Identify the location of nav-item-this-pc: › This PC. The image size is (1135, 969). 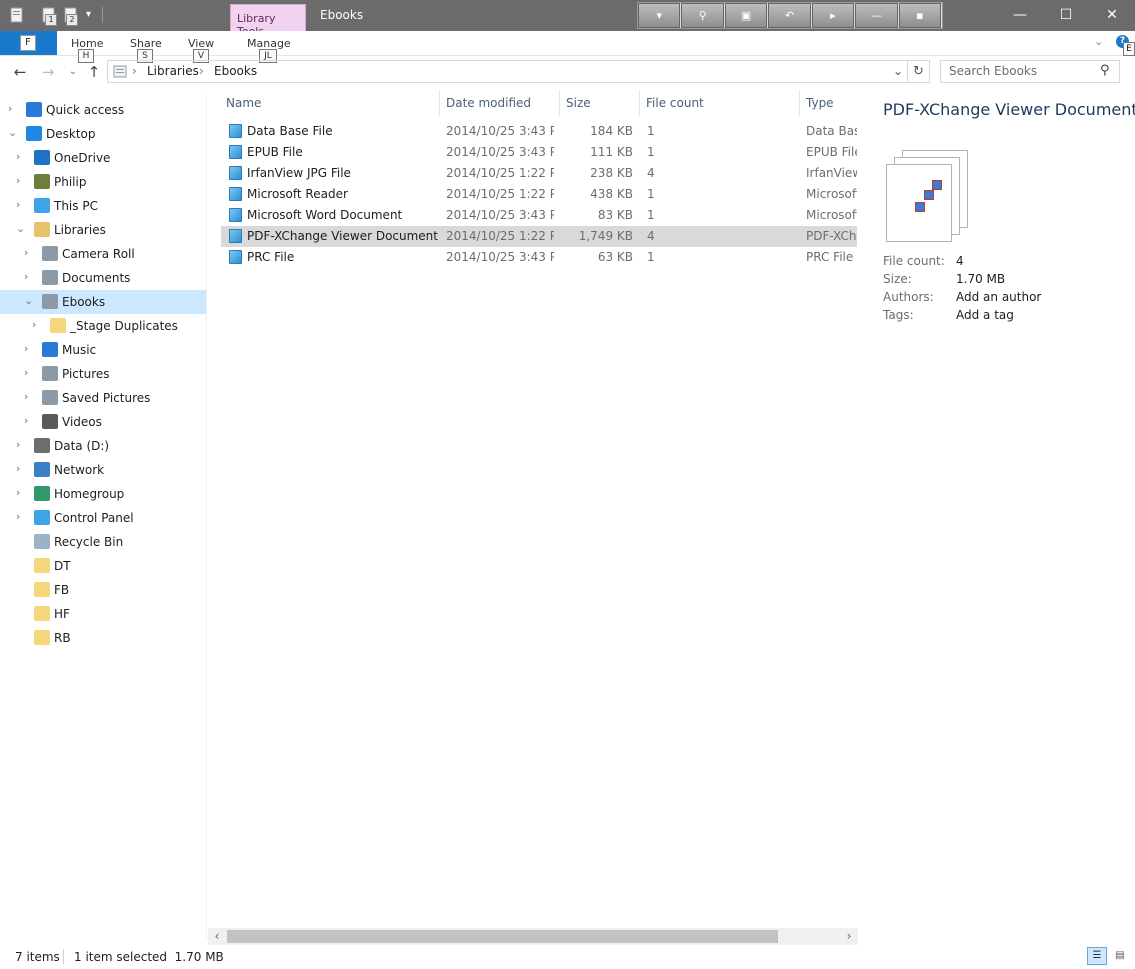
(103, 206).